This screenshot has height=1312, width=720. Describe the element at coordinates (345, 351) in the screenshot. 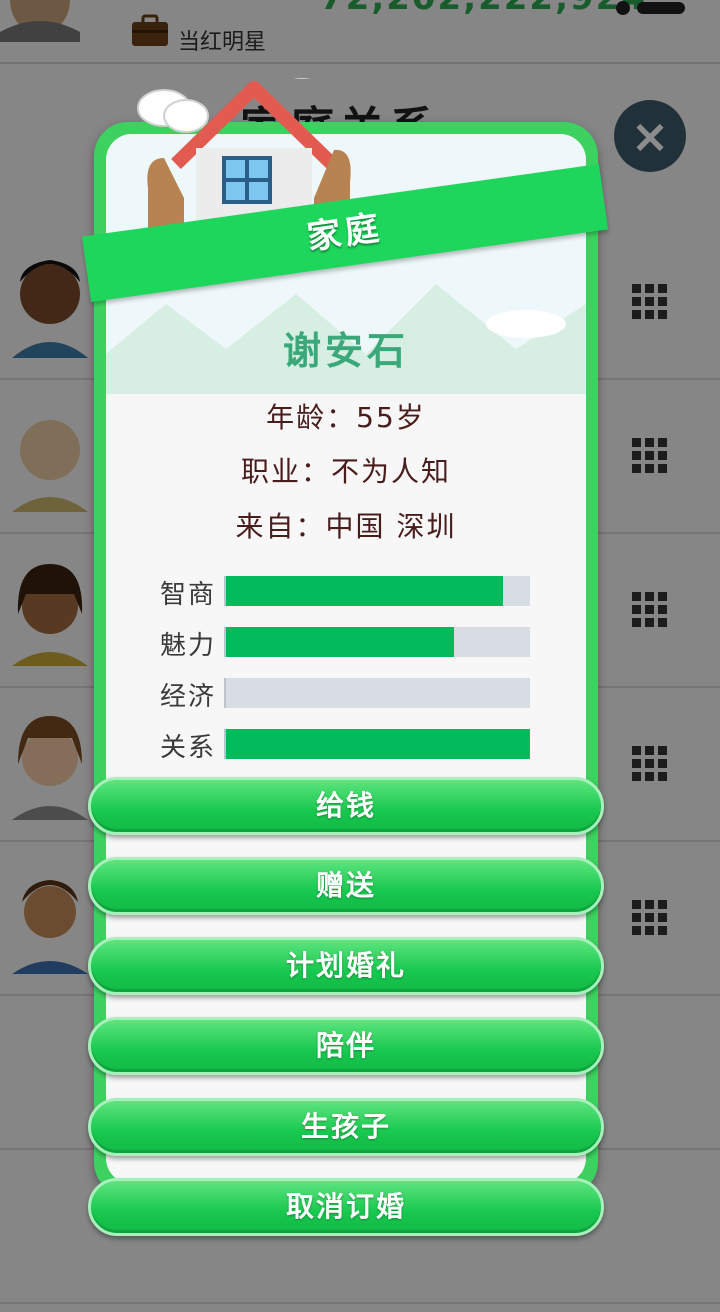

I see `person-name: 谢安石` at that location.